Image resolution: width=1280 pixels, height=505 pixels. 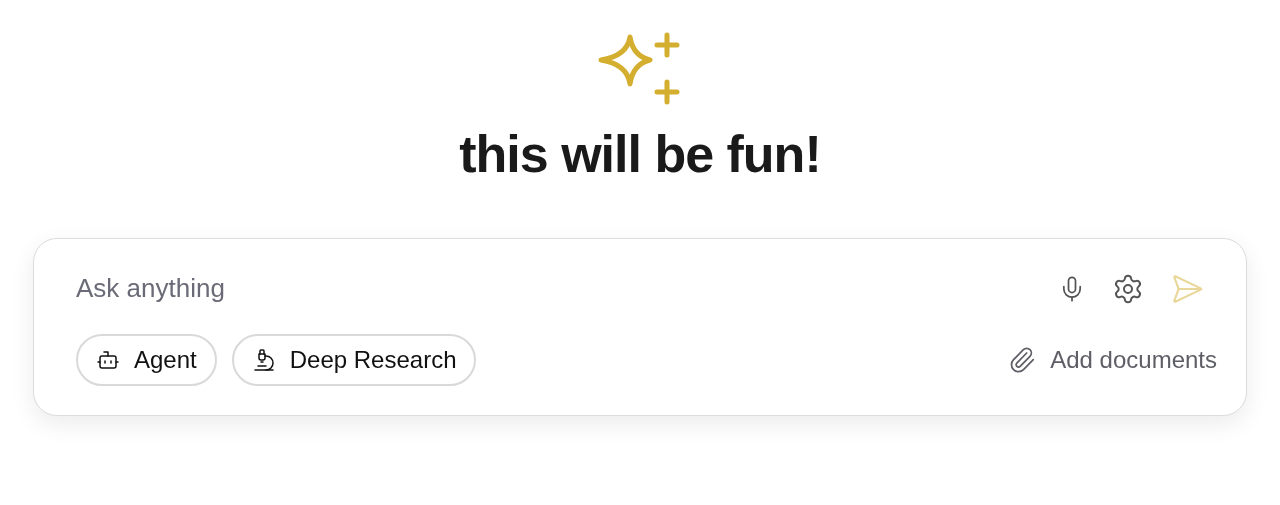 What do you see at coordinates (640, 154) in the screenshot?
I see `heading: this will be fun!` at bounding box center [640, 154].